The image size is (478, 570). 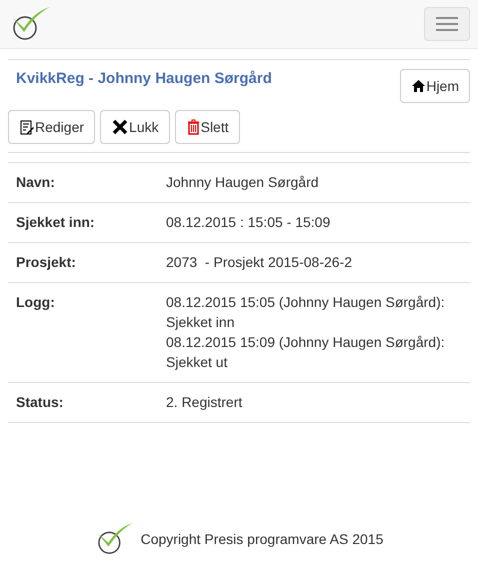 I want to click on page-title: KvikkReg - Johnny Haugen Sørgård, so click(x=144, y=78).